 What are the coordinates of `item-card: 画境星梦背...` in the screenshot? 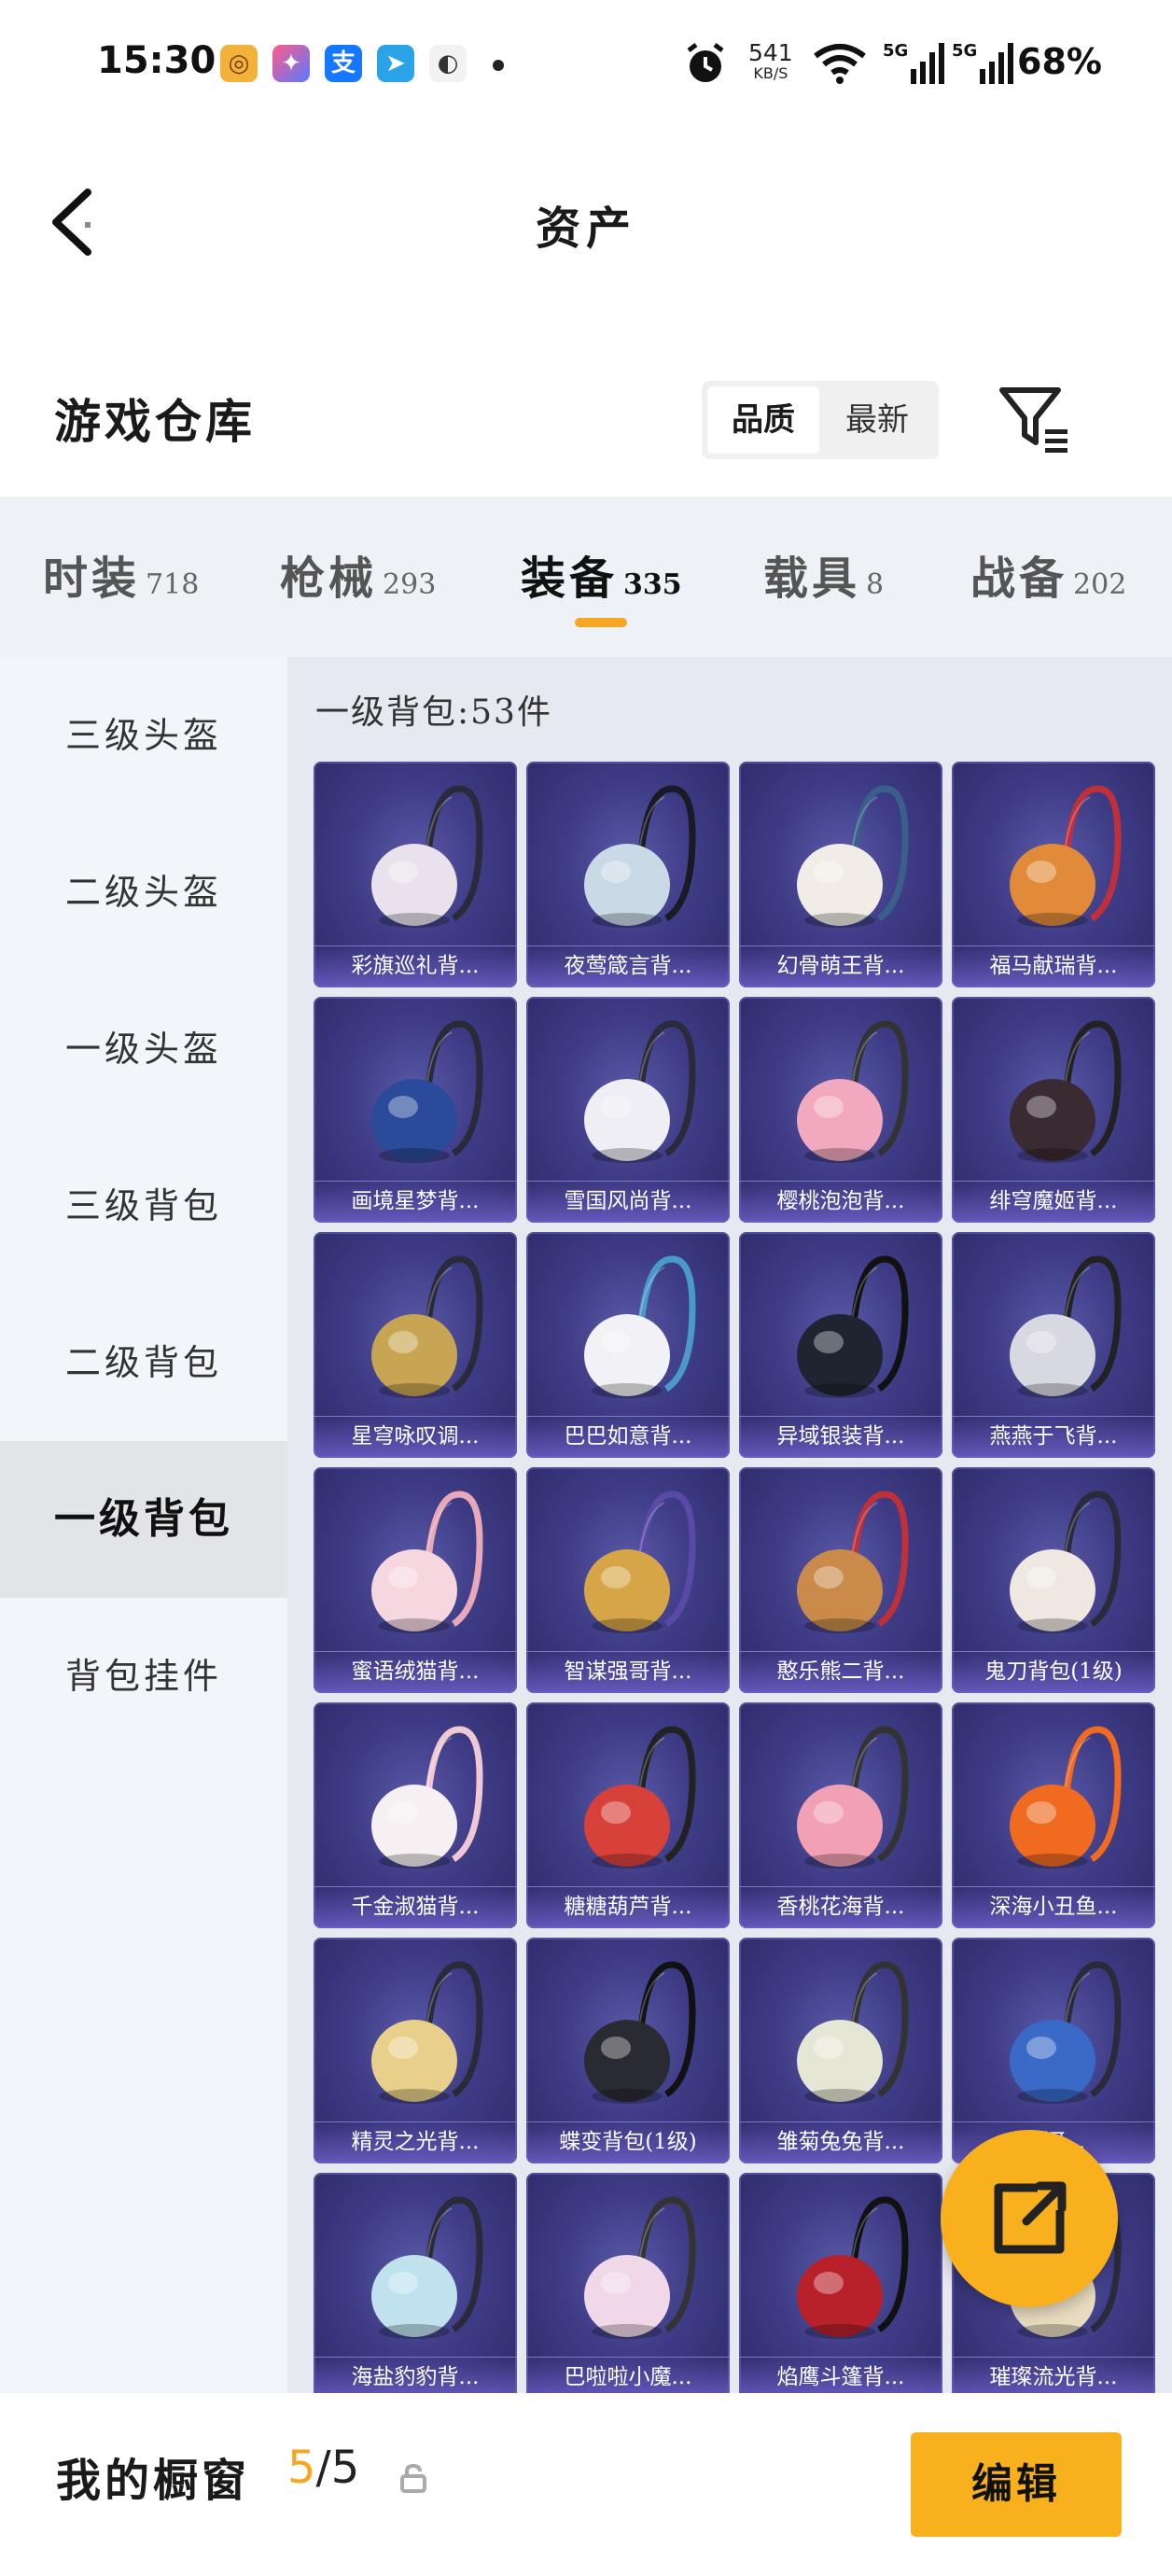 It's located at (415, 1110).